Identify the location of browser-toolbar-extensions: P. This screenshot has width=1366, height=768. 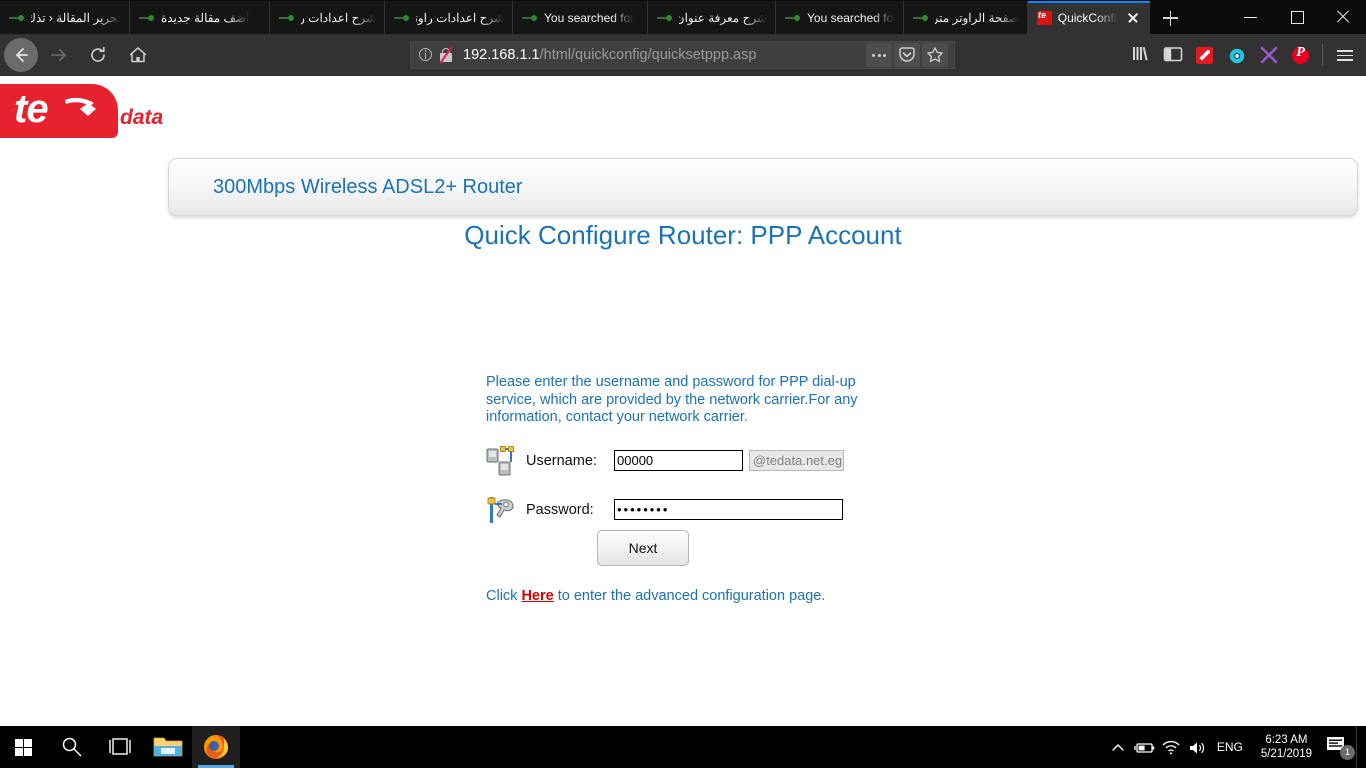
(1245, 55).